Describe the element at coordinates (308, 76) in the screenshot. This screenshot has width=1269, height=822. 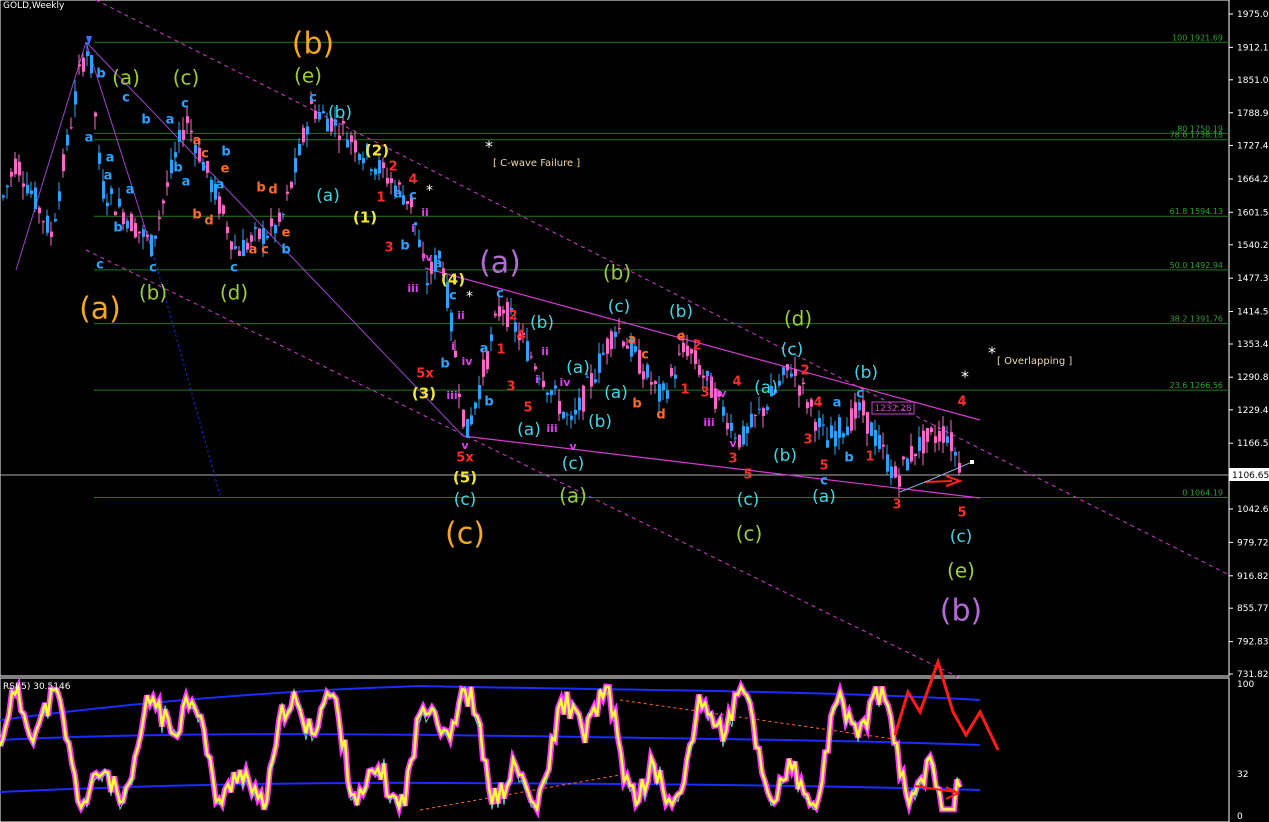
I see `wave-label: (e)` at that location.